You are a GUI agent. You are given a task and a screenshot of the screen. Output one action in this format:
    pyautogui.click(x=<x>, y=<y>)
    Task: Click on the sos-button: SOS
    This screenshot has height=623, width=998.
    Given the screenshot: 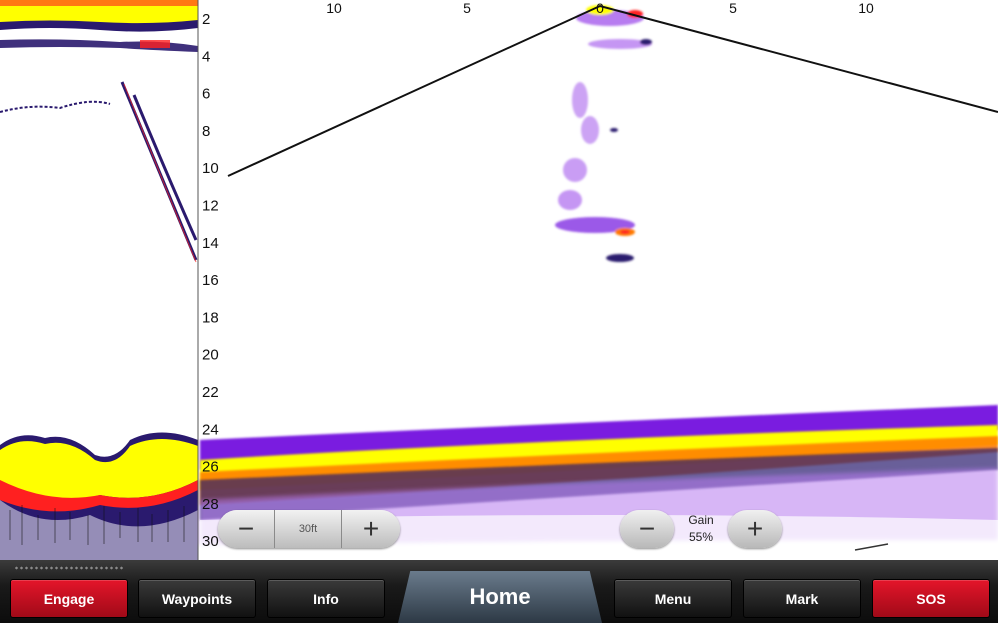 What is the action you would take?
    pyautogui.click(x=931, y=598)
    